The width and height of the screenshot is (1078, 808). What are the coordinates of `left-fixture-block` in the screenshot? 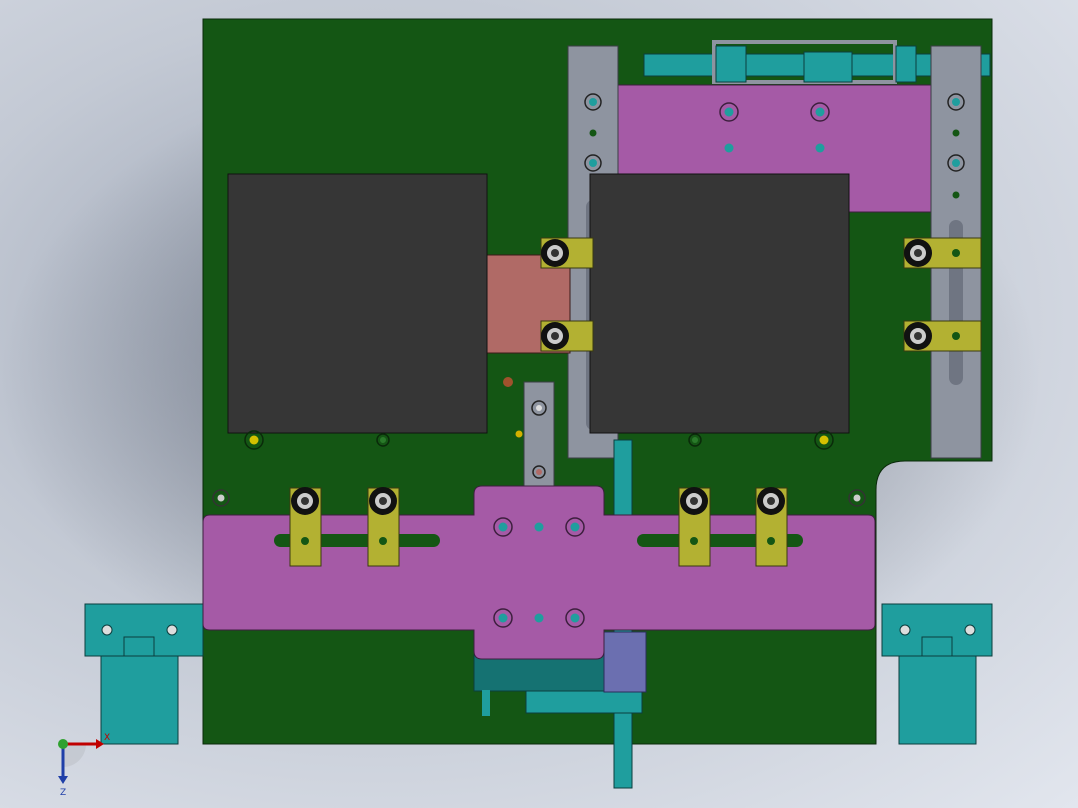 It's located at (357, 303).